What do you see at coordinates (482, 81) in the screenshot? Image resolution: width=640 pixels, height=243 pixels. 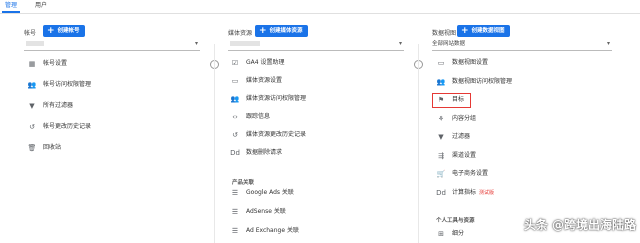 I see `menu-item-label: 数据视图访问权限管理` at bounding box center [482, 81].